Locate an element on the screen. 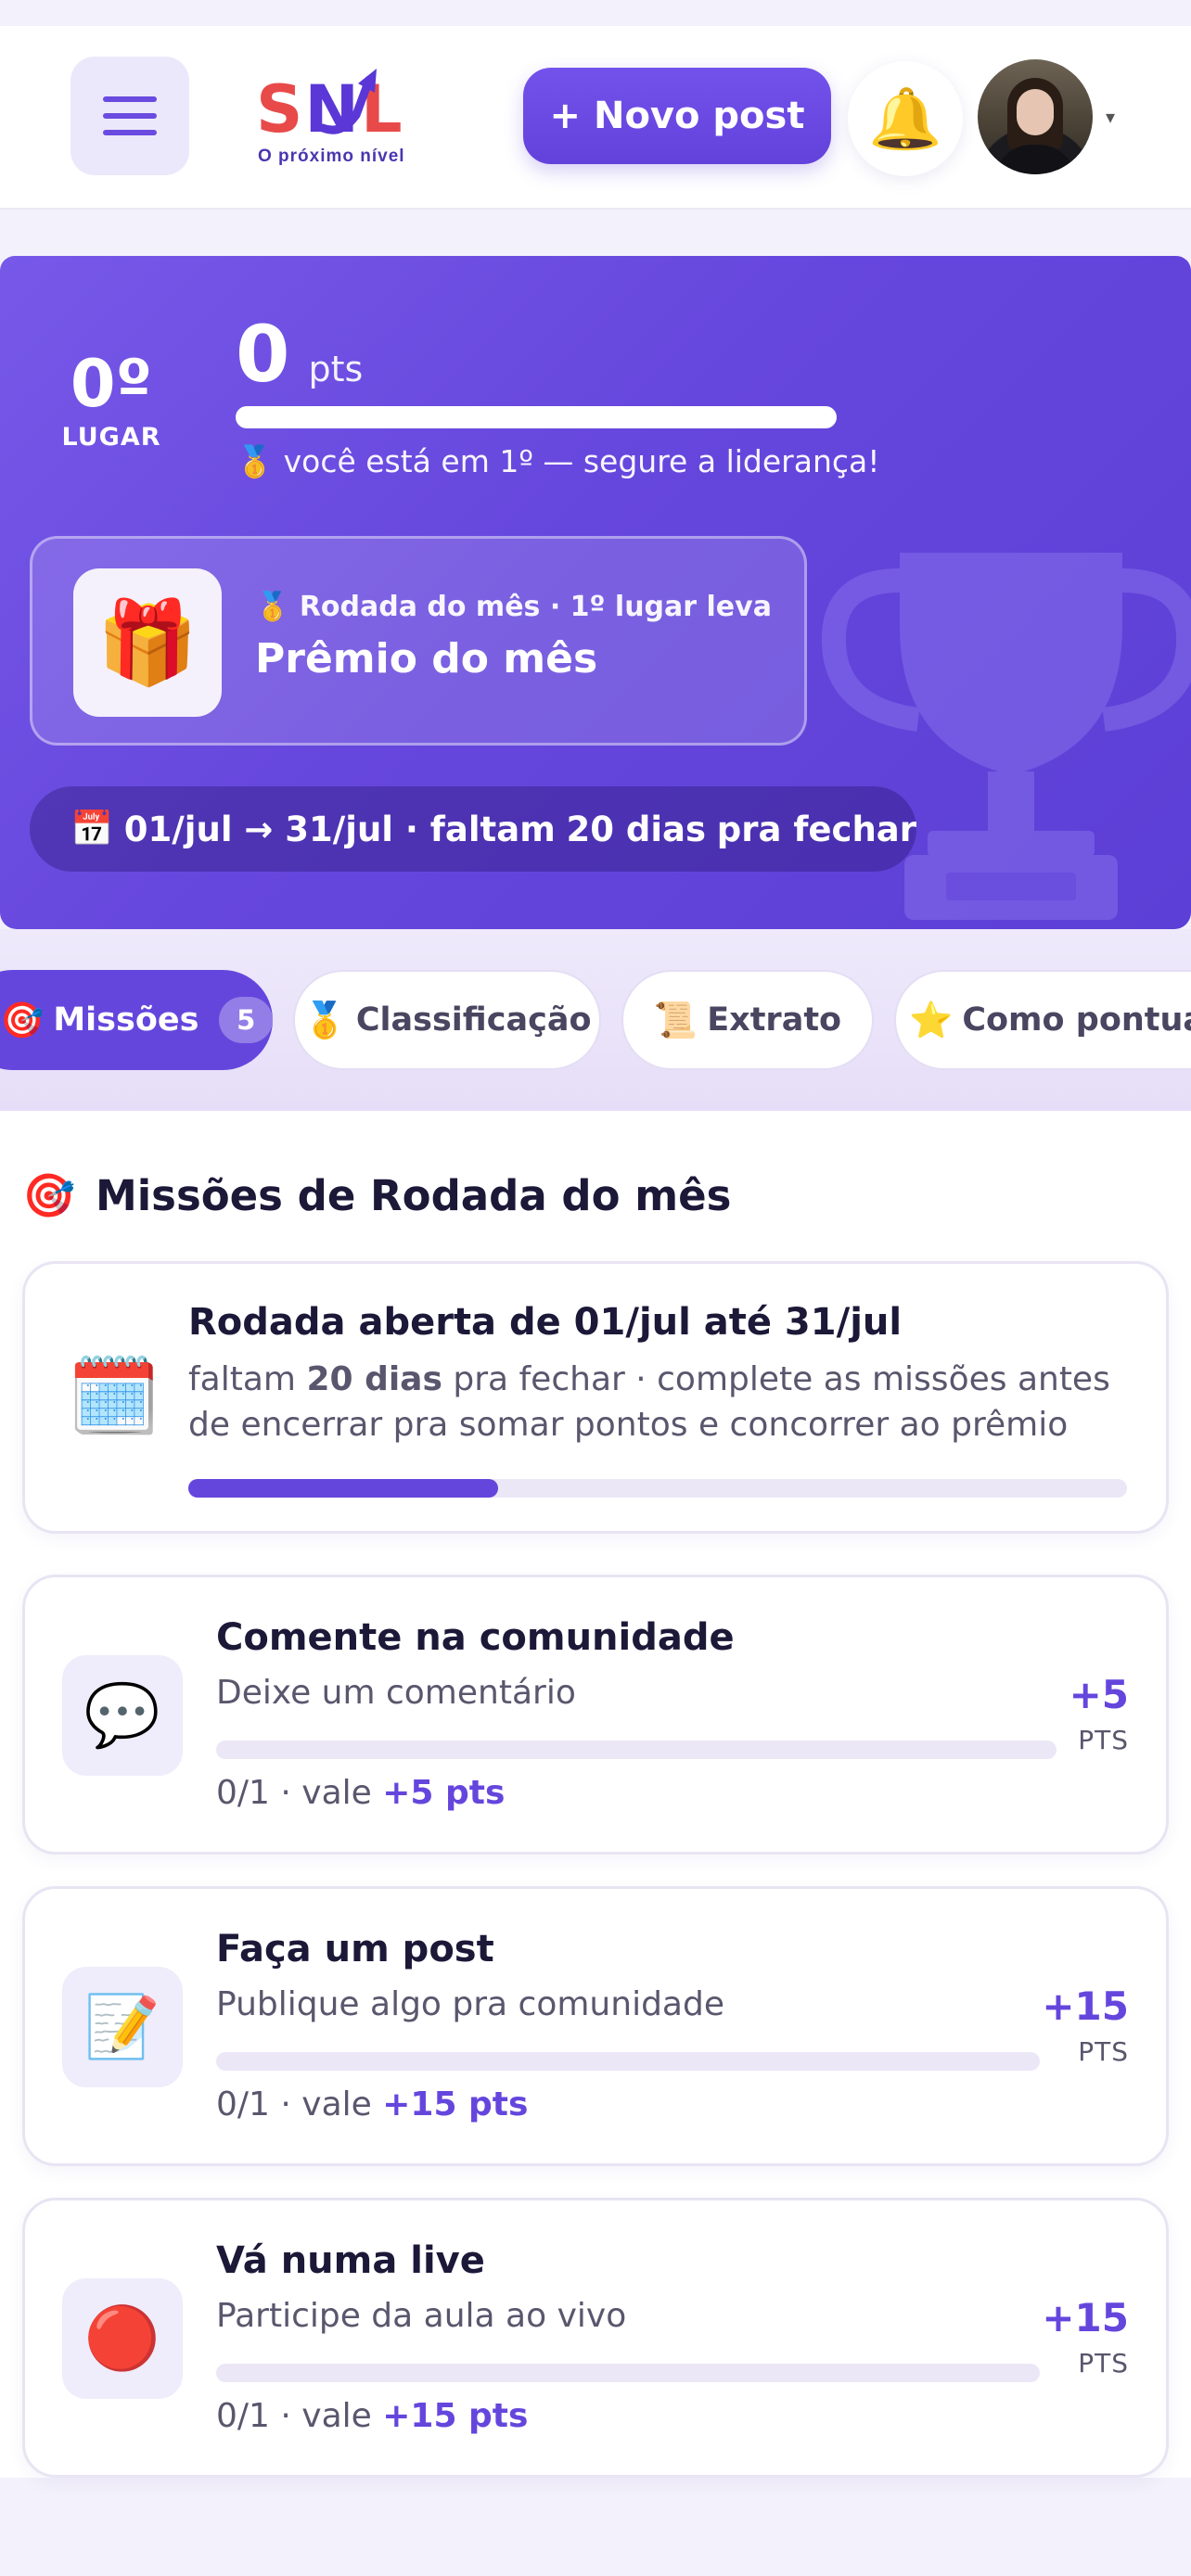  bell-icon: 🔔 is located at coordinates (905, 119).